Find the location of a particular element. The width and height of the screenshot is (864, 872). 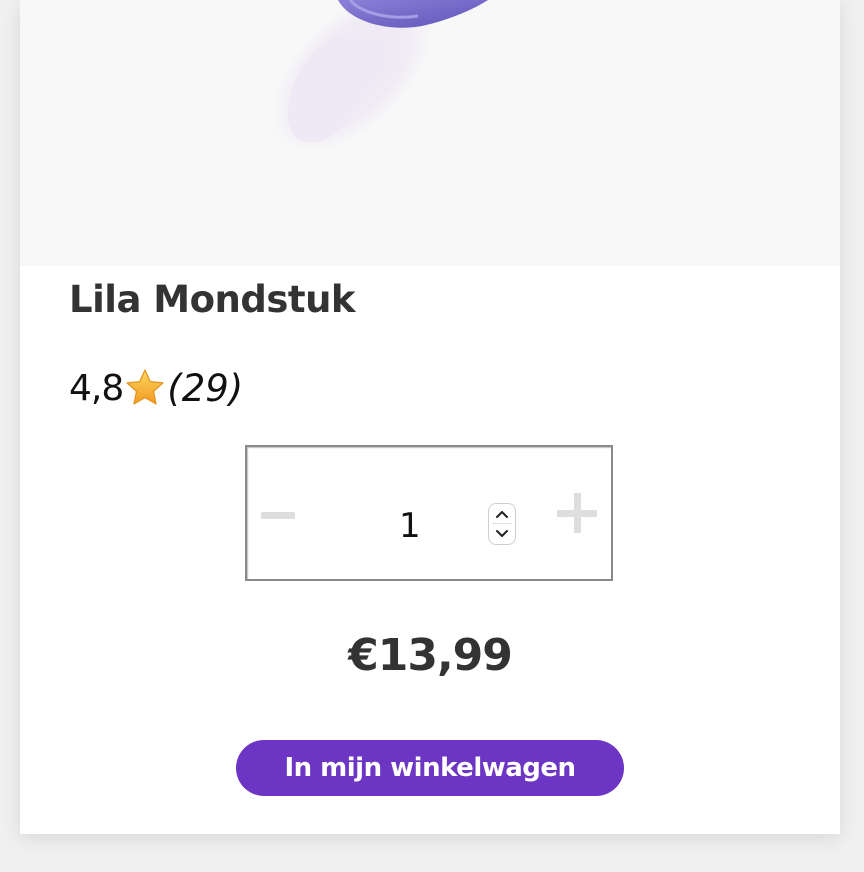

quantity-spinner is located at coordinates (502, 524).